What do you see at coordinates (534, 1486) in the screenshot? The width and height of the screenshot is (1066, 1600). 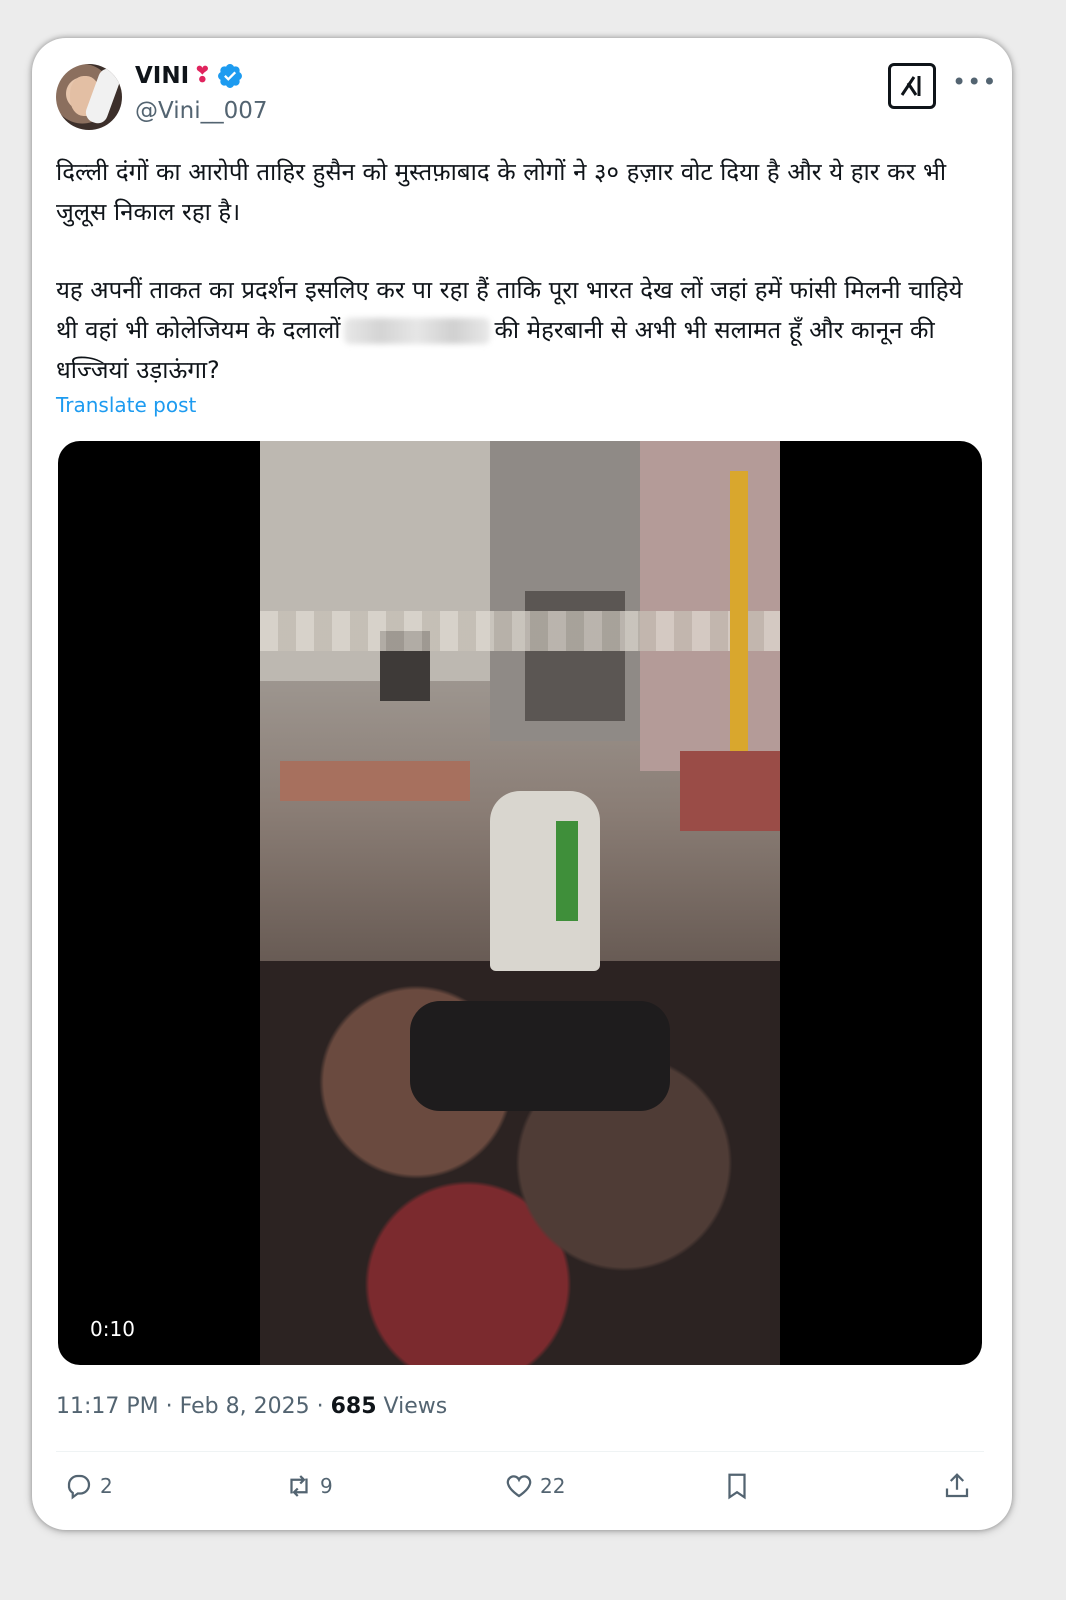 I see `like-button: 22` at bounding box center [534, 1486].